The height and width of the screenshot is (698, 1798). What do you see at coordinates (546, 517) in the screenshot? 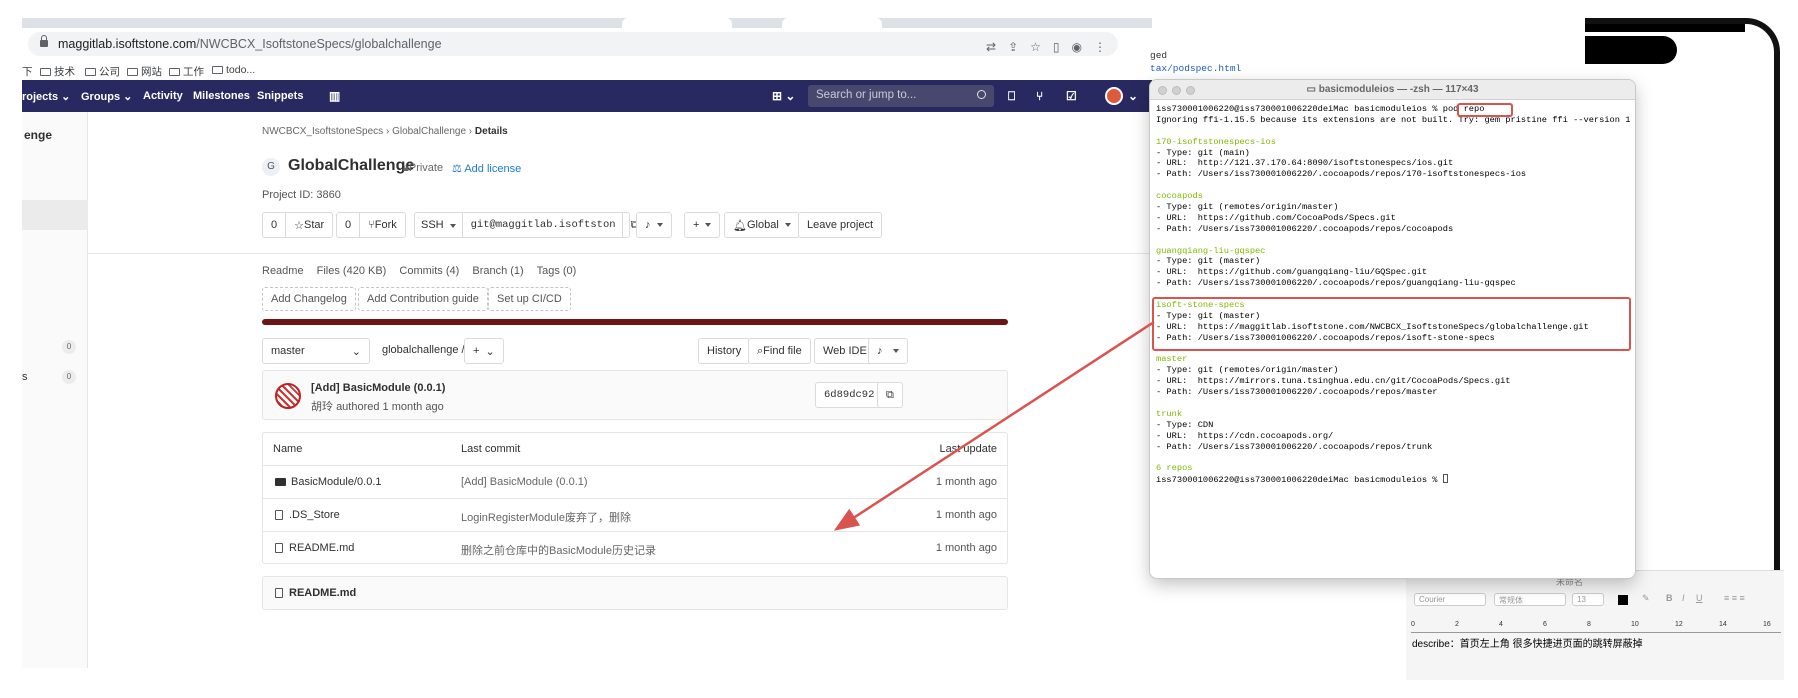
I see `file-commit: LoginRegisterModule废弃了，删除` at bounding box center [546, 517].